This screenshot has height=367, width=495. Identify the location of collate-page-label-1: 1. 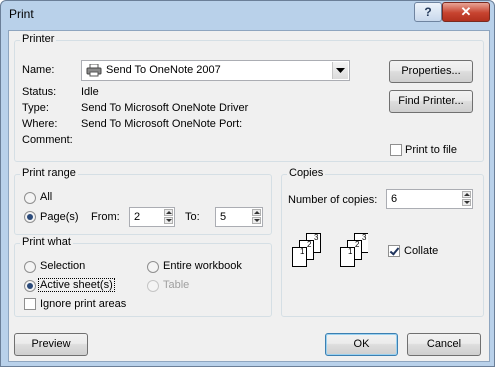
(302, 251).